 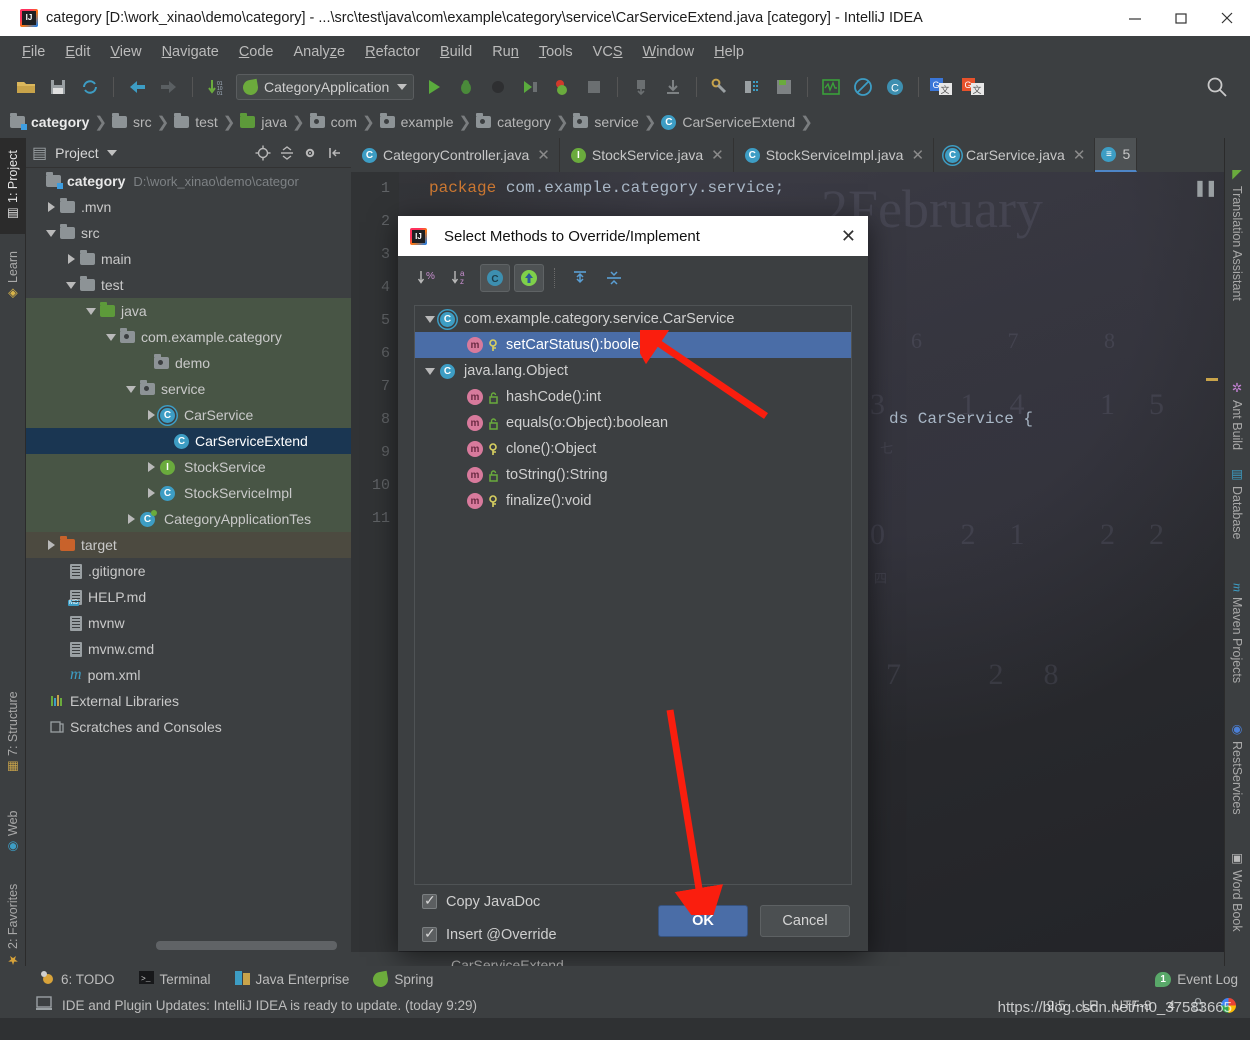 I want to click on tree-item-stockservice: I StockService, so click(x=188, y=467).